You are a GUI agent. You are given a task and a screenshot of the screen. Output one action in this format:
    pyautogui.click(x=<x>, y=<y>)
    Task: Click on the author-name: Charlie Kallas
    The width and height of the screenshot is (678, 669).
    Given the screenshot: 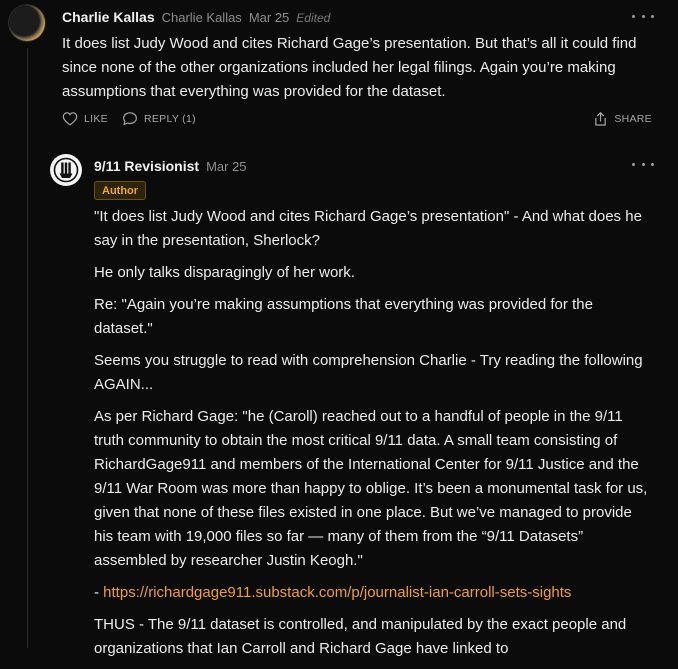 What is the action you would take?
    pyautogui.click(x=108, y=17)
    